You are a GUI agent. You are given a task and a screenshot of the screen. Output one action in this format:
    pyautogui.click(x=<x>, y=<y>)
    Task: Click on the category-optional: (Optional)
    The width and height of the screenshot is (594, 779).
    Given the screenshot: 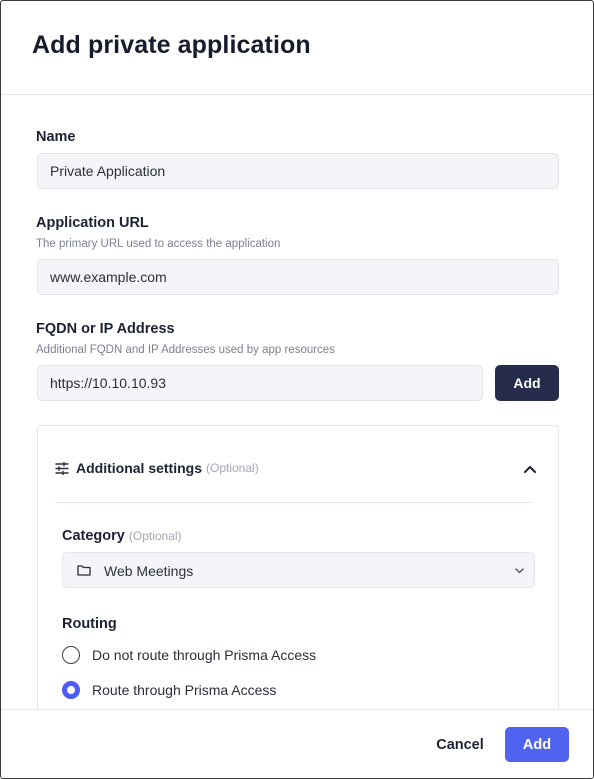 What is the action you would take?
    pyautogui.click(x=155, y=536)
    